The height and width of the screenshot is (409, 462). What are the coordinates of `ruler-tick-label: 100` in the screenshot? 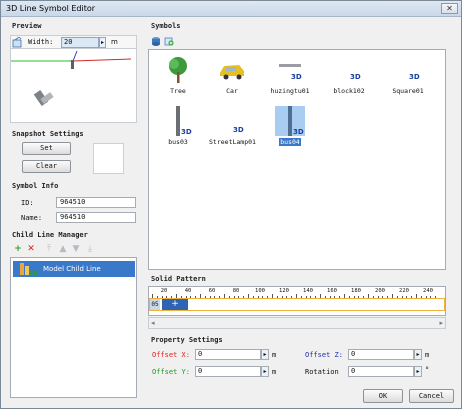 It's located at (260, 291).